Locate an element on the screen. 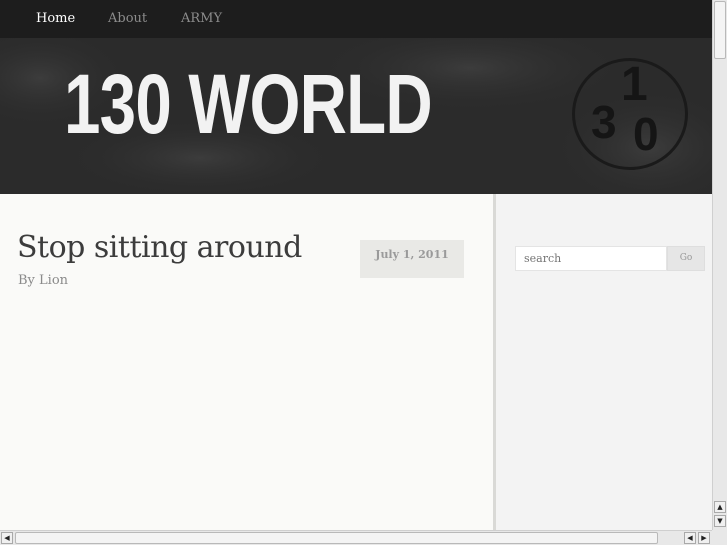  post-date-badge: July 1, 2011 is located at coordinates (412, 259).